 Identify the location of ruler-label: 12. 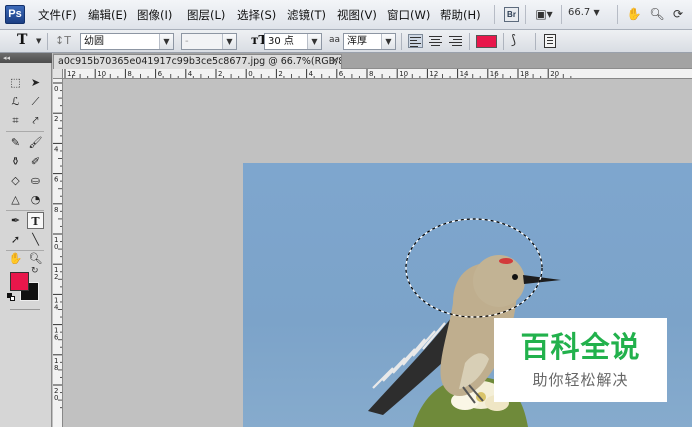
(71, 74).